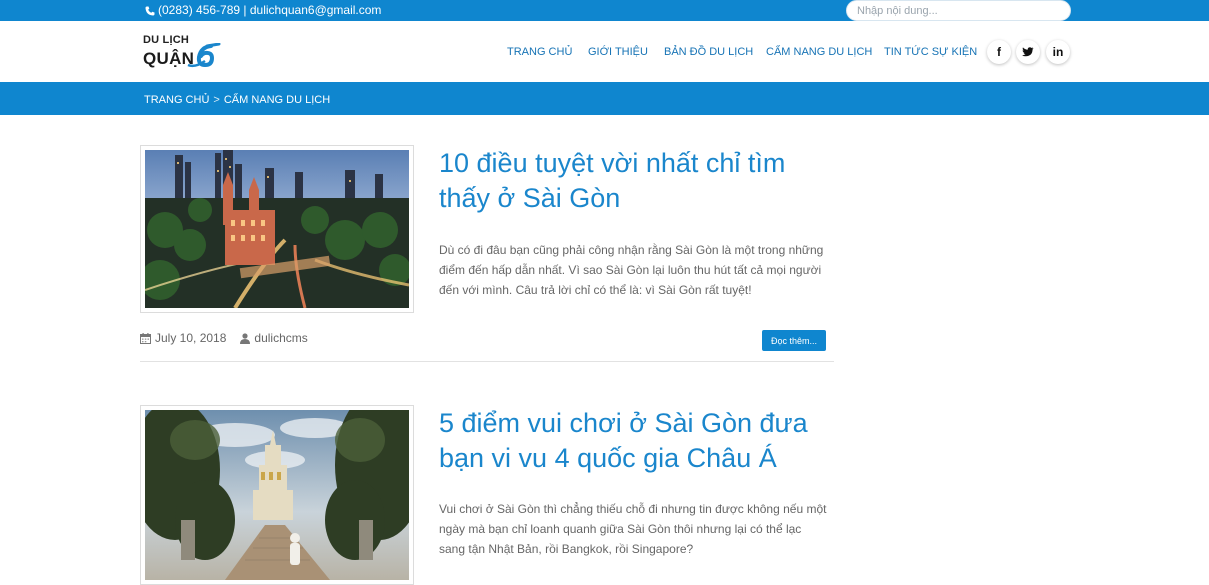  I want to click on contact-info: (0283) 456-789 | dulichquan6@gmail.com, so click(263, 10).